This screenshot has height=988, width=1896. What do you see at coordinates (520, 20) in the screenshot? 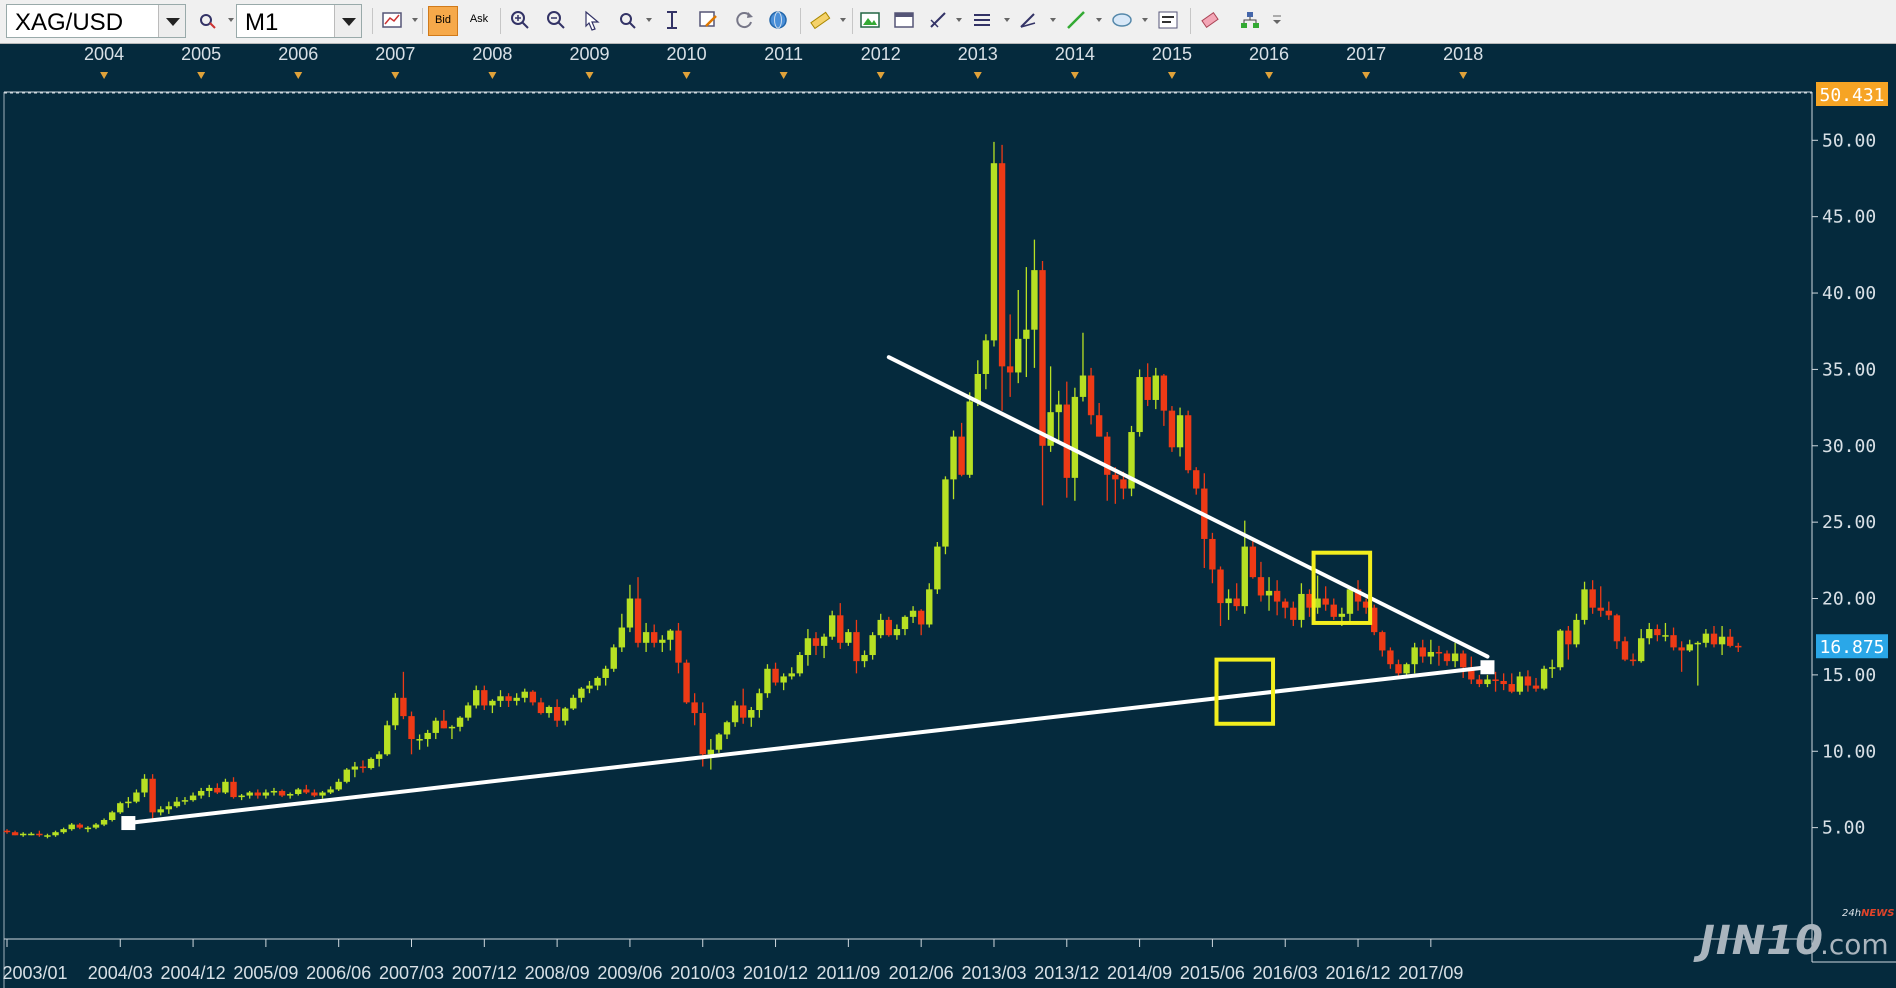
I see `zoom-in-icon` at bounding box center [520, 20].